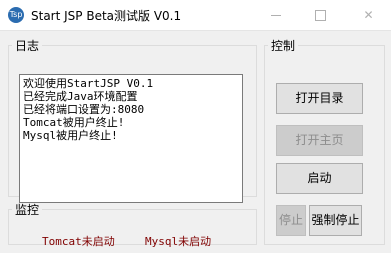  Describe the element at coordinates (195, 15) in the screenshot. I see `title-bar: Tsp Start JSP Beta测试版 V0.1 ✕` at that location.